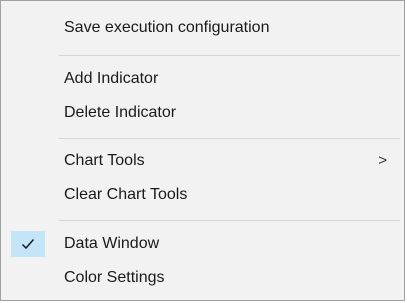 The width and height of the screenshot is (407, 303). Describe the element at coordinates (202, 113) in the screenshot. I see `menu-item-delete-indicator: Delete Indicator` at that location.